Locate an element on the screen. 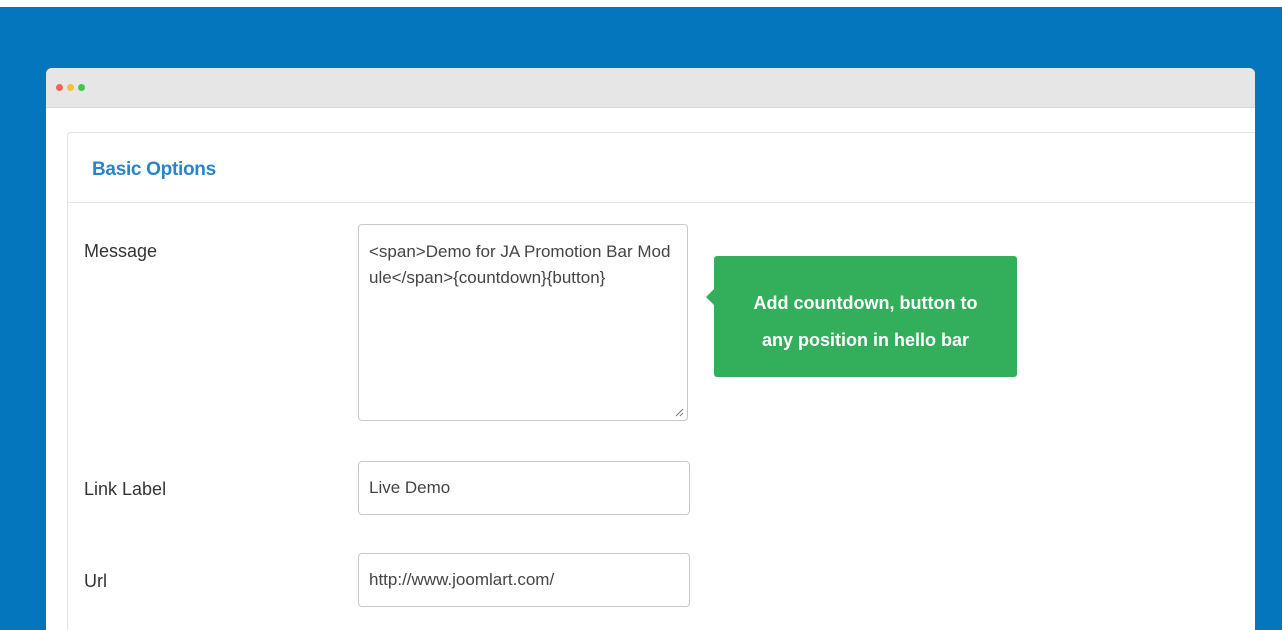 The image size is (1282, 630). close-dot-icon is located at coordinates (59, 87).